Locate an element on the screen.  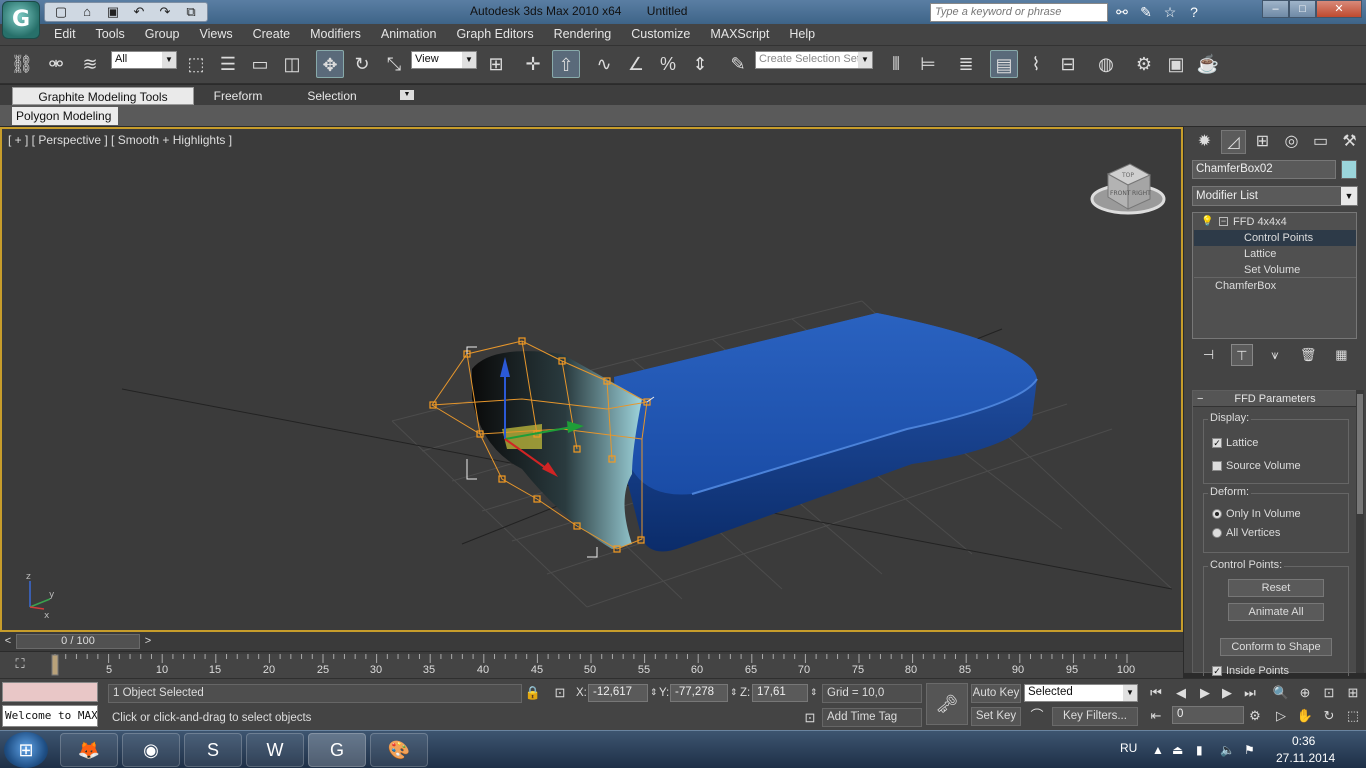
play-icon: ▶ is located at coordinates (1205, 693).